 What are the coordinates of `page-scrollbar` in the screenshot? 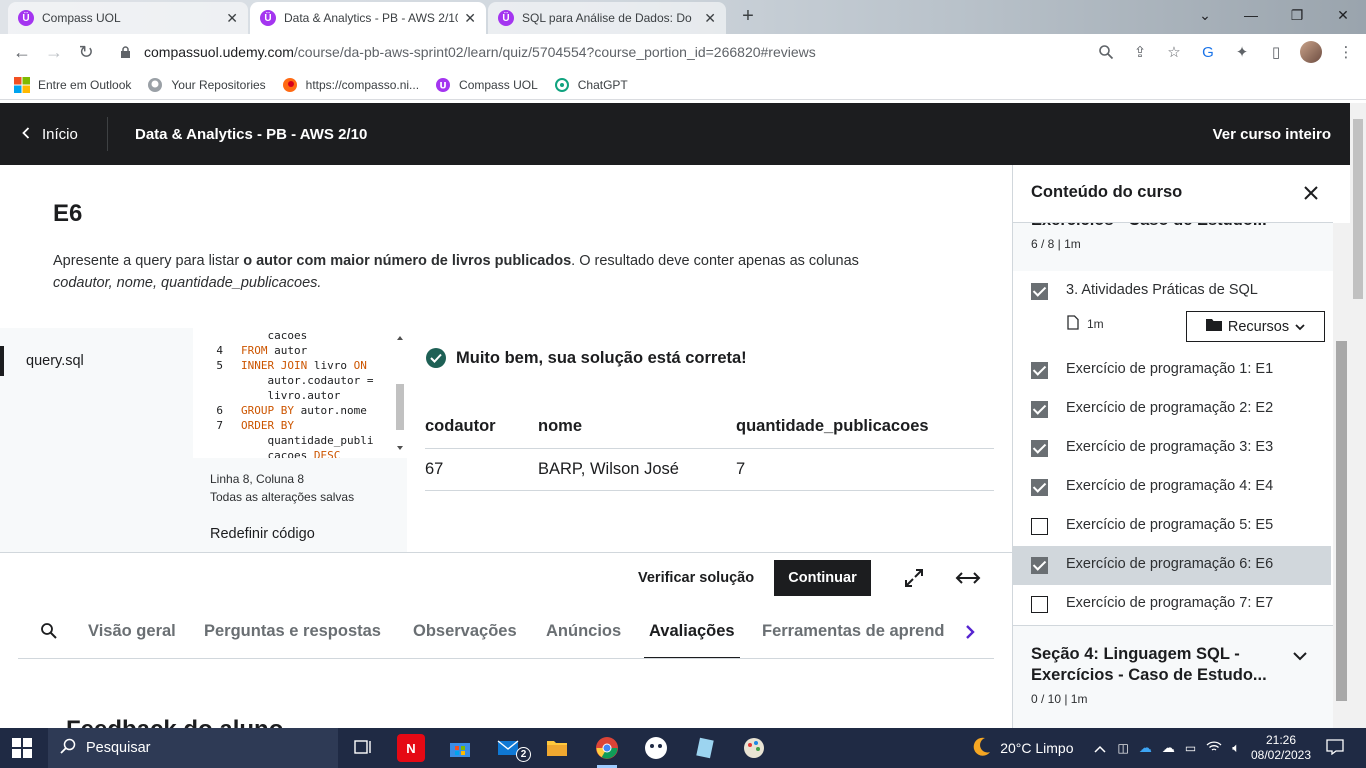 It's located at (1358, 415).